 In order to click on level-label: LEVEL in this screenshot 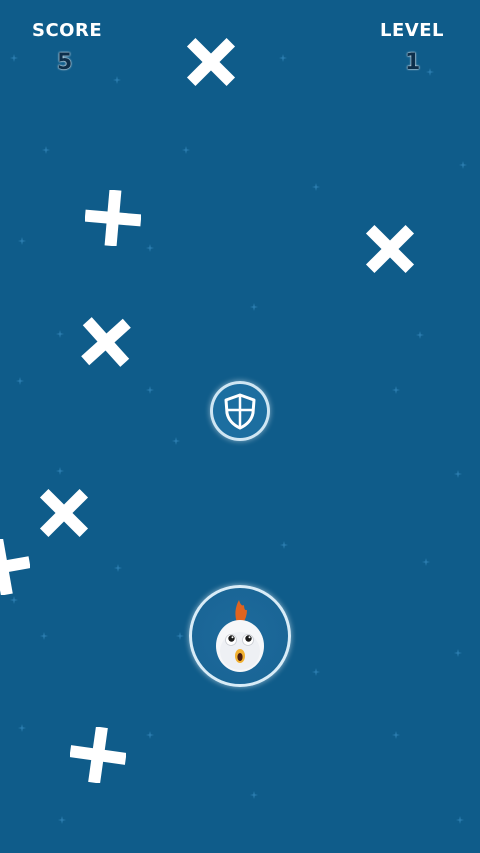, I will do `click(412, 30)`.